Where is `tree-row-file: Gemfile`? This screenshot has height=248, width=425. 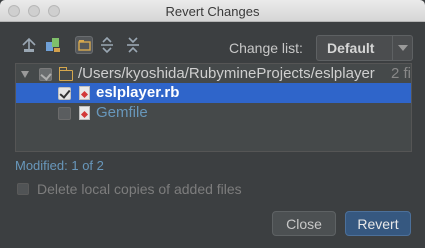
tree-row-file: Gemfile is located at coordinates (213, 113).